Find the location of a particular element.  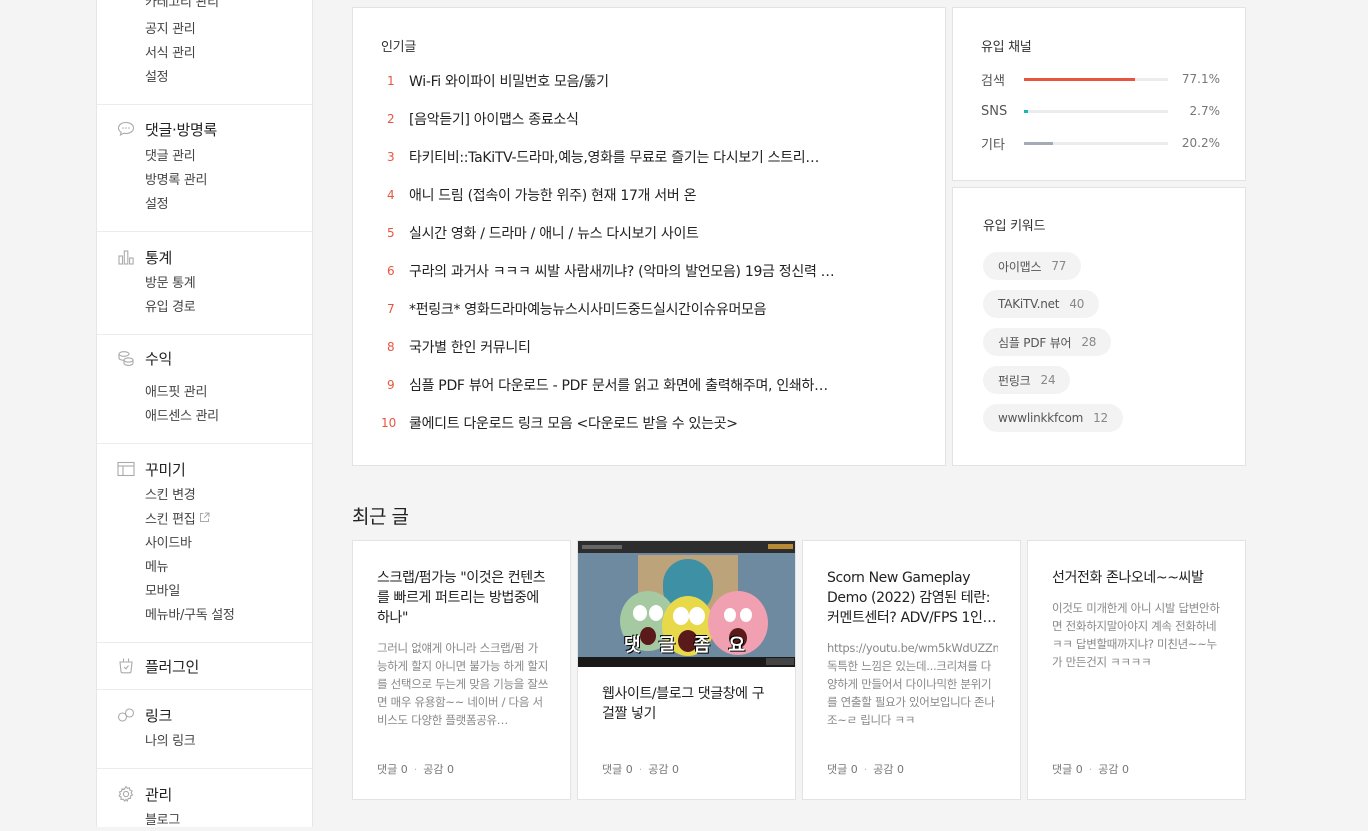

popular-post-rank: 8 is located at coordinates (391, 347).